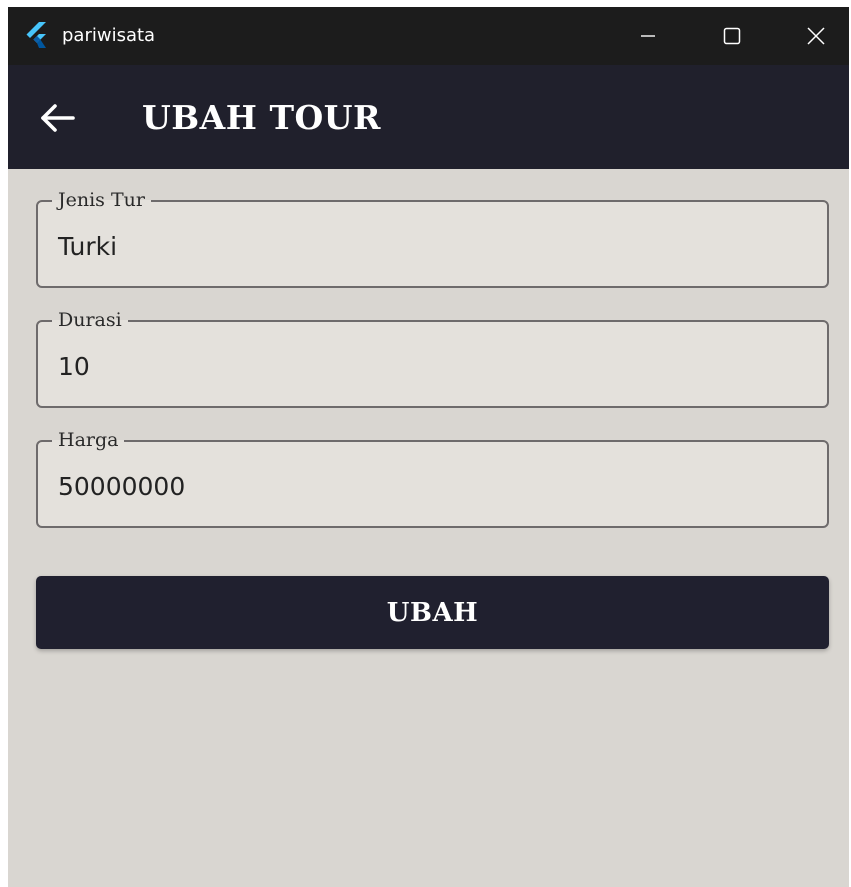 The image size is (851, 887). What do you see at coordinates (428, 117) in the screenshot?
I see `app-bar: UBAH TOUR` at bounding box center [428, 117].